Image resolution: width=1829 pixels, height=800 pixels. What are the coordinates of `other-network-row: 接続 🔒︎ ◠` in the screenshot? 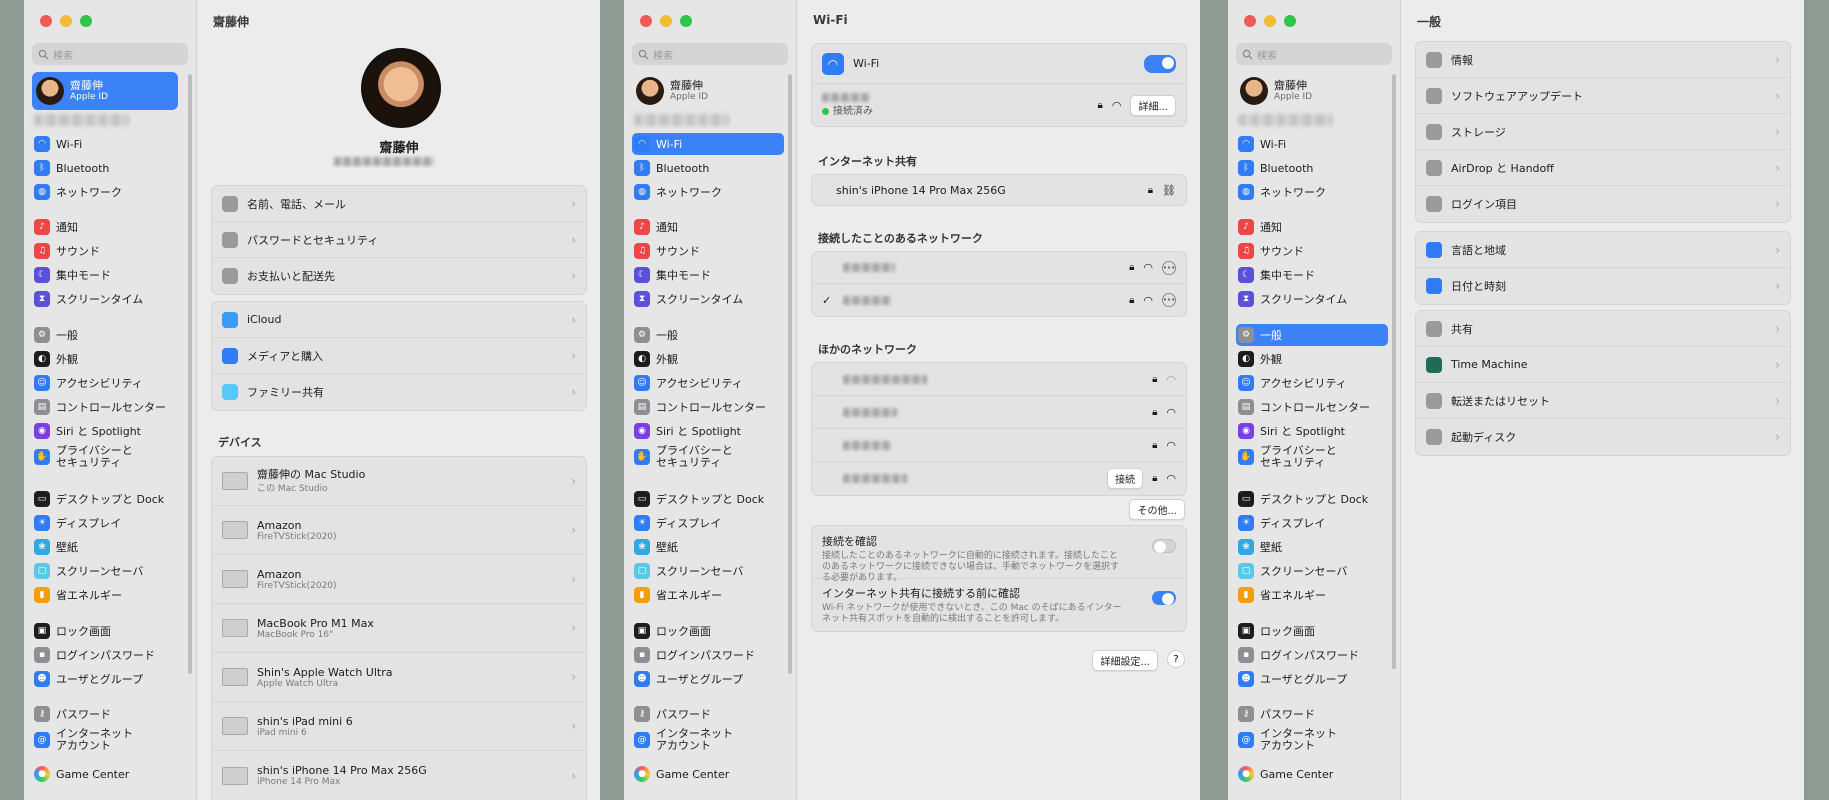 It's located at (999, 478).